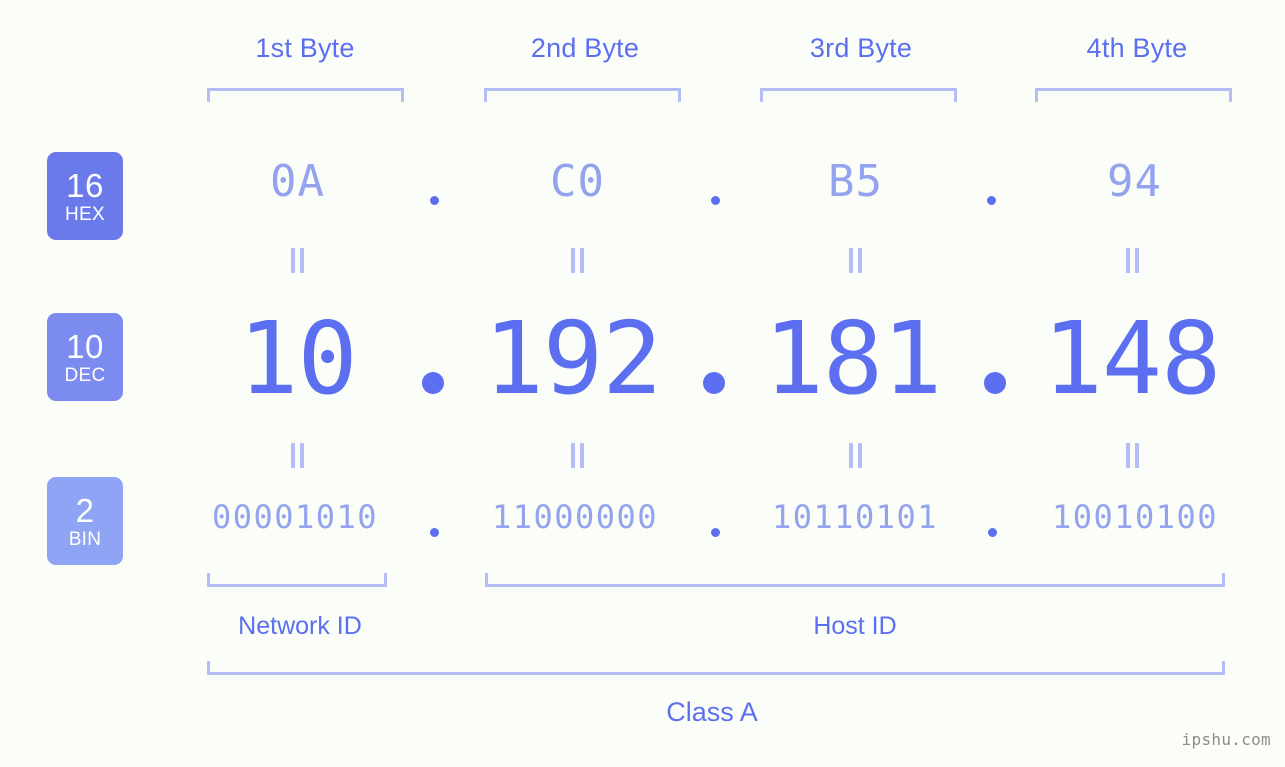 The image size is (1285, 767). Describe the element at coordinates (855, 181) in the screenshot. I see `hex-byte-3: B5` at that location.